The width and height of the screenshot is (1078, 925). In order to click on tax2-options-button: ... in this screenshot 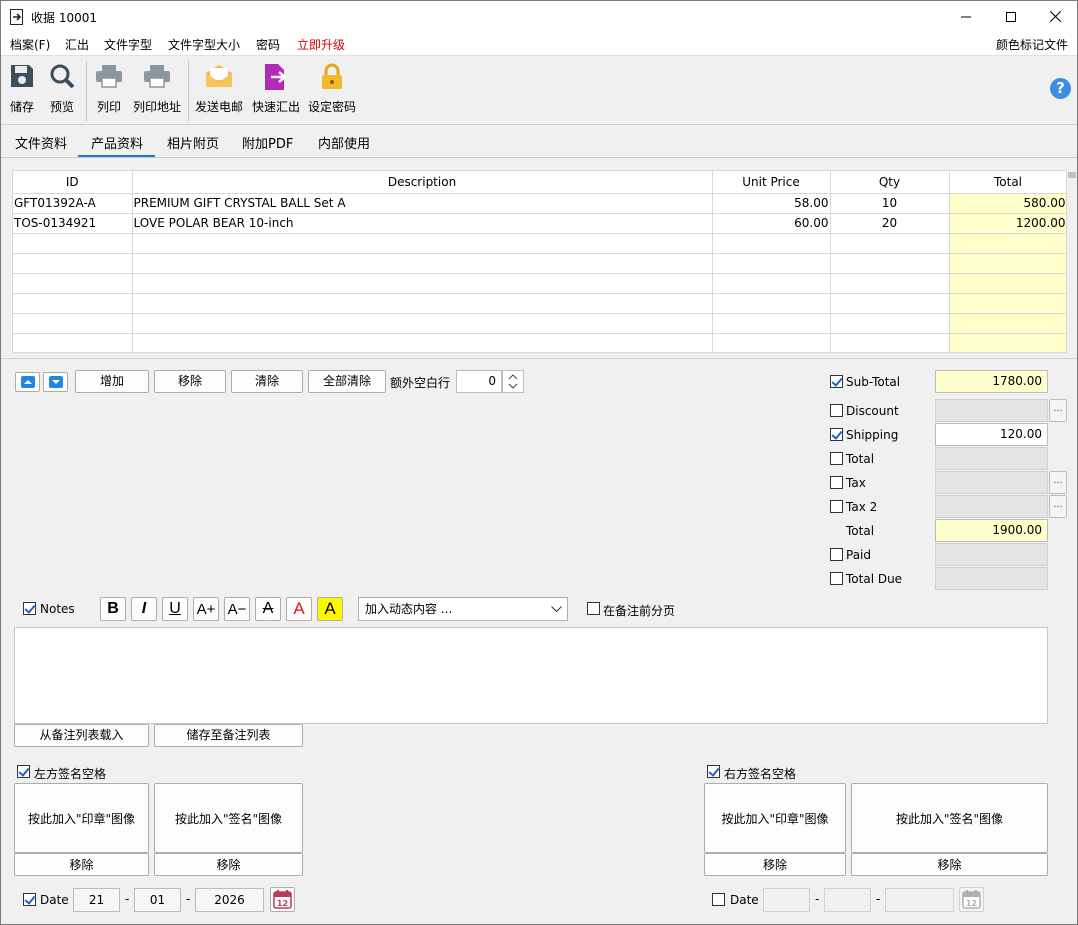, I will do `click(1058, 506)`.